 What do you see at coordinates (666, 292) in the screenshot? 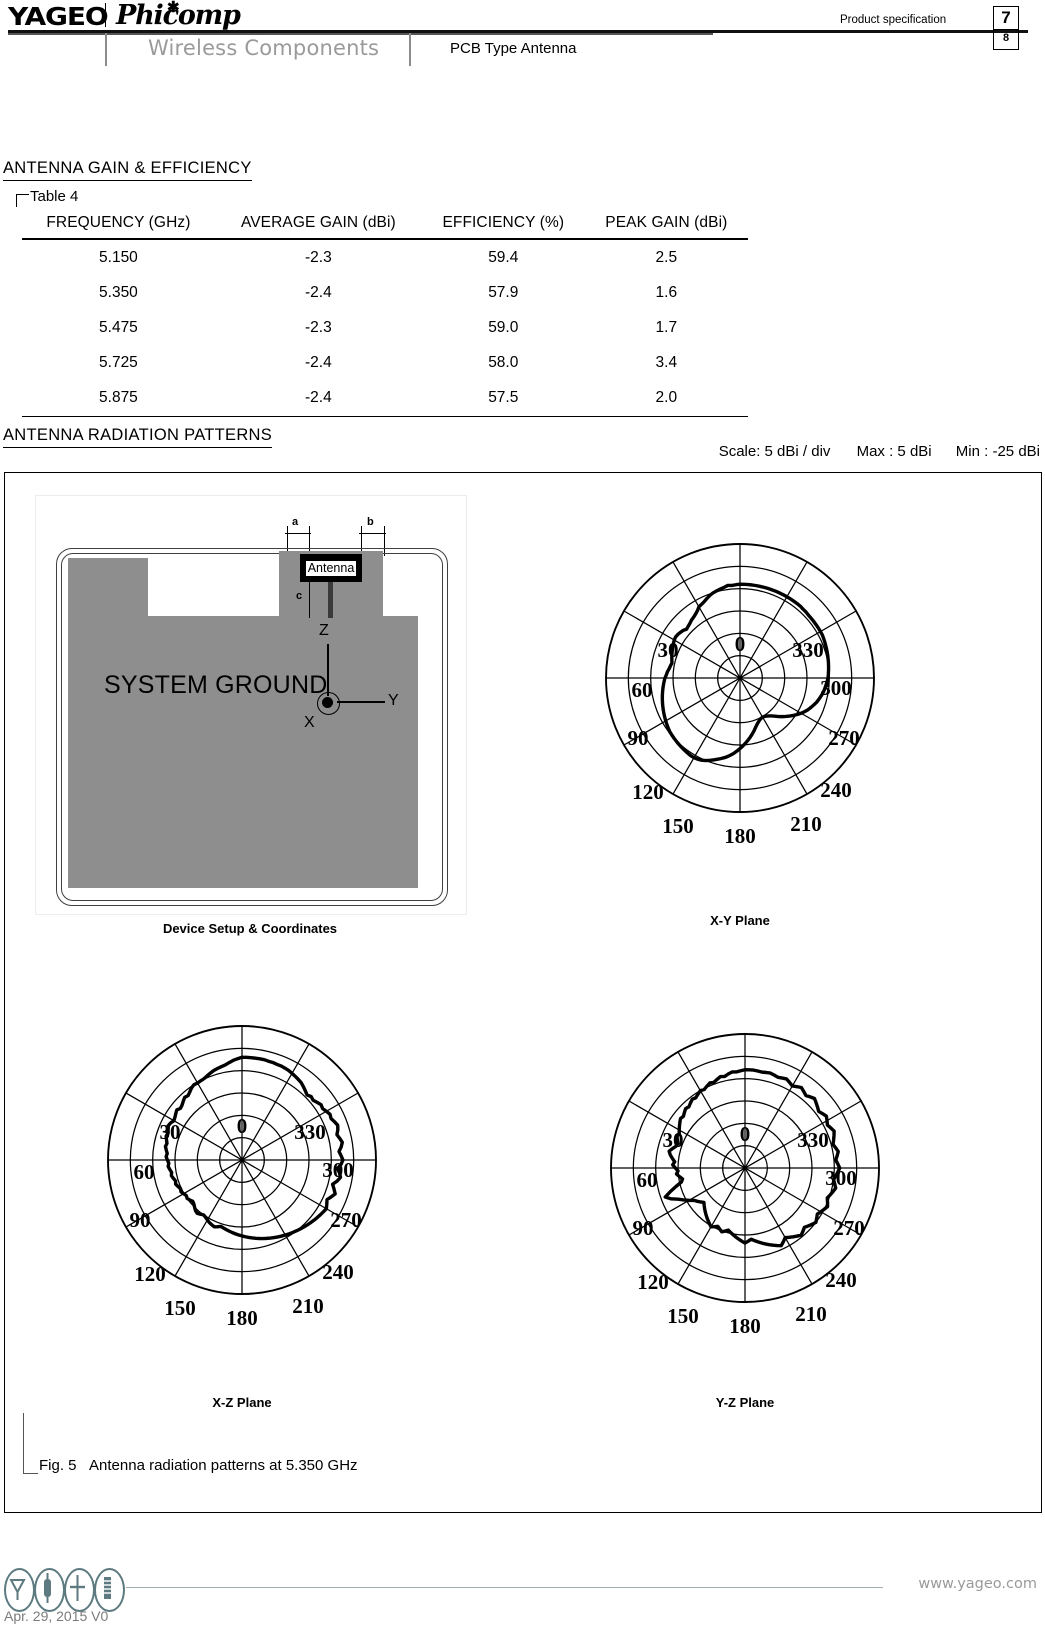
I see `cell-peak-gain: 1.6` at bounding box center [666, 292].